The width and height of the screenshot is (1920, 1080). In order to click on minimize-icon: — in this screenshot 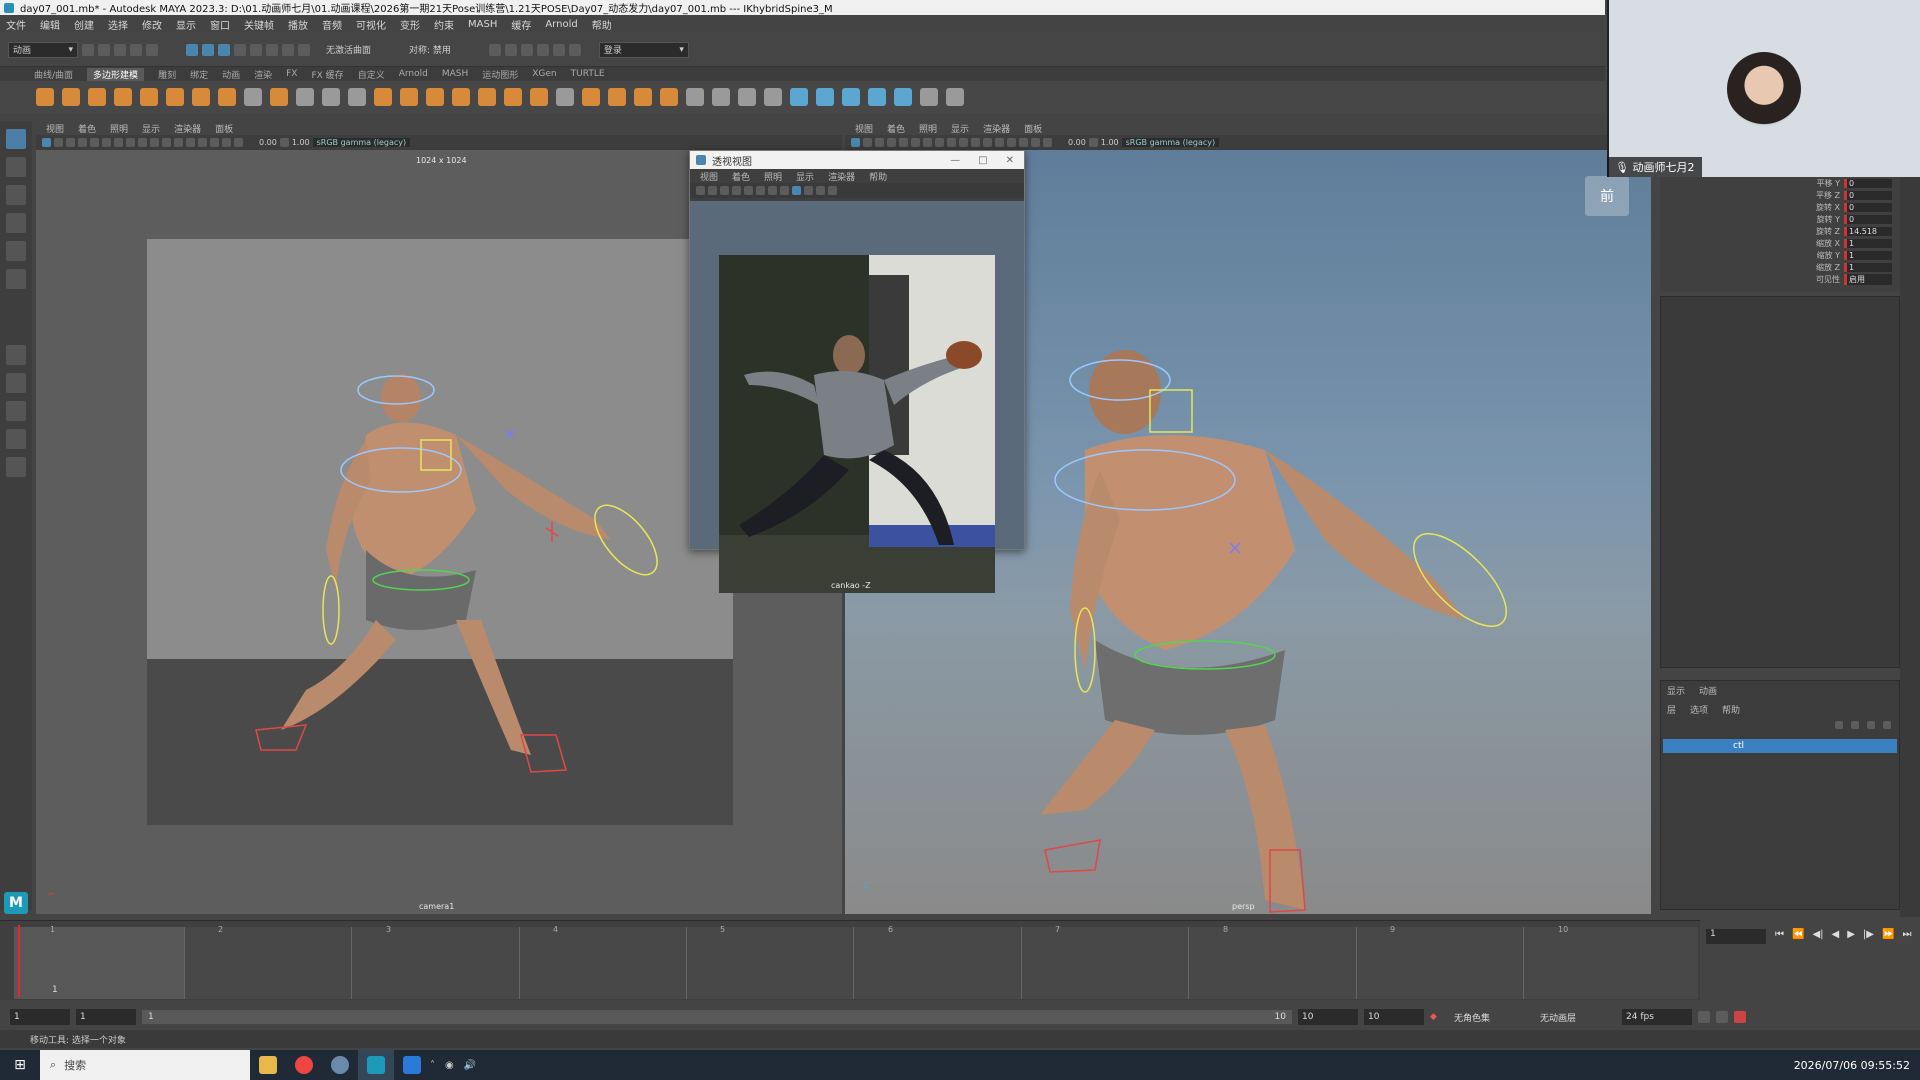, I will do `click(955, 160)`.